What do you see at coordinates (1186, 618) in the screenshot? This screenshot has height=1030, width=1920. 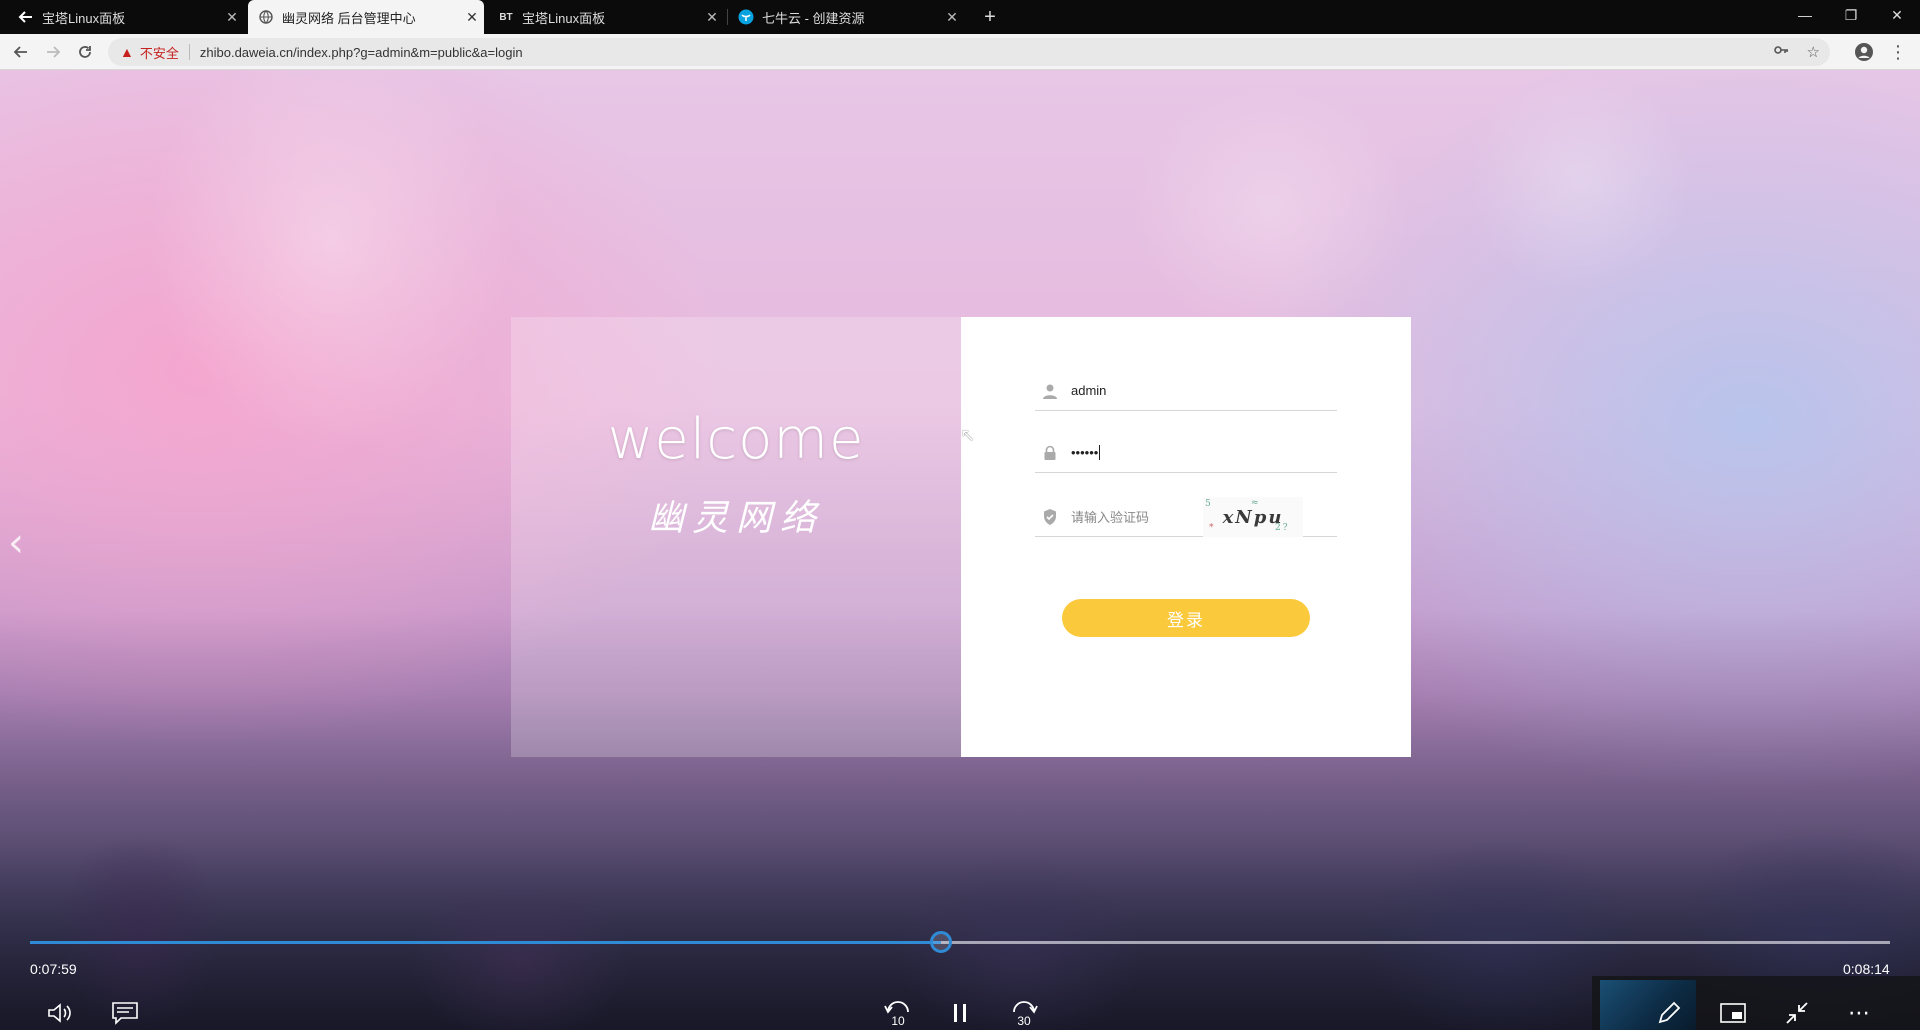 I see `login-button: 登录` at bounding box center [1186, 618].